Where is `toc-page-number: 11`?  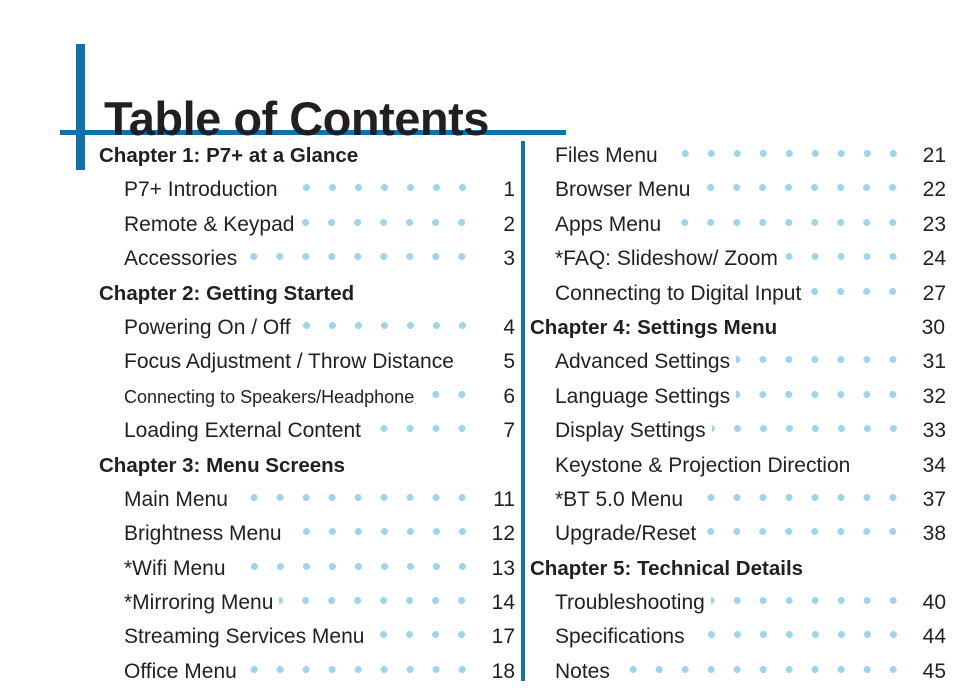 toc-page-number: 11 is located at coordinates (504, 499).